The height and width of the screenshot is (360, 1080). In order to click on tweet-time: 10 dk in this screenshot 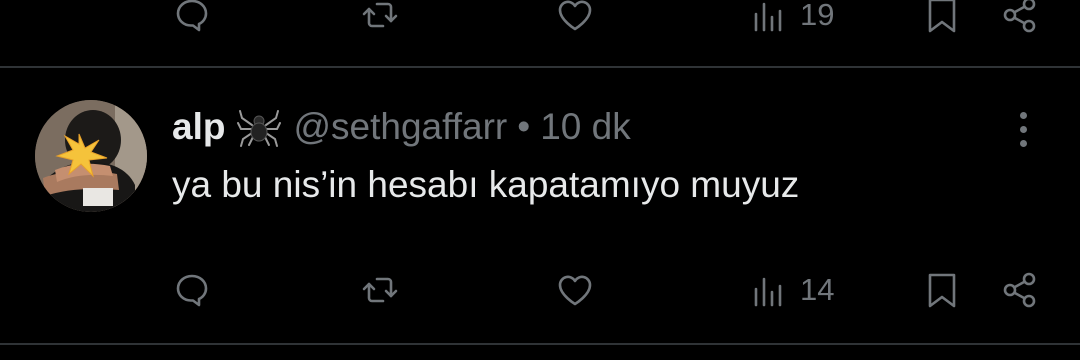, I will do `click(585, 127)`.